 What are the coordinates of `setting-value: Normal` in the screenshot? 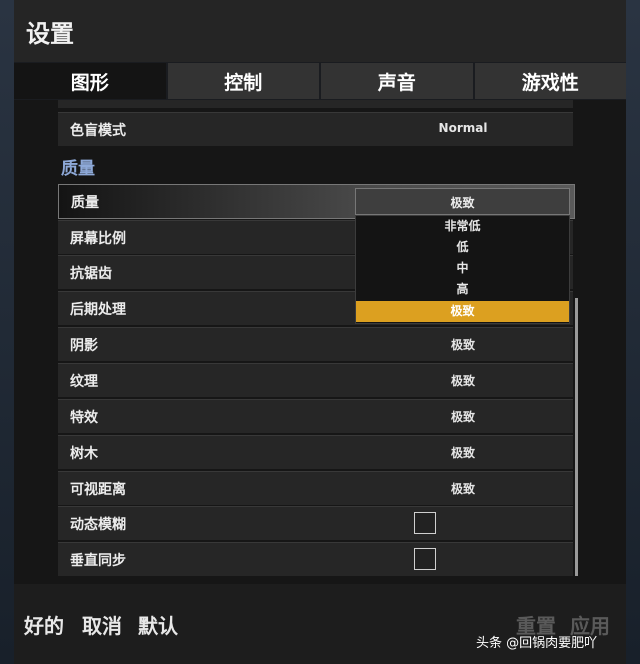 It's located at (463, 128).